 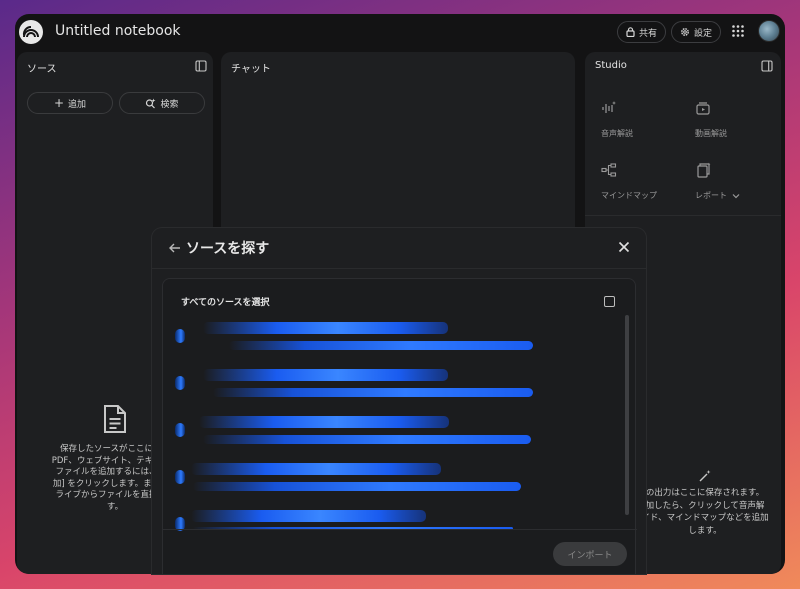 I want to click on studio-empty-line: の出力はここに保存されます。, so click(x=705, y=493).